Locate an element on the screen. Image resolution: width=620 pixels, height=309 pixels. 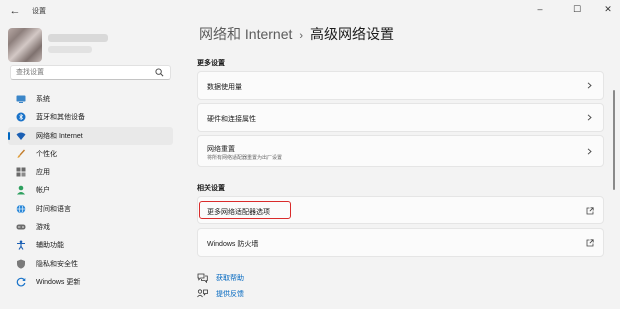
brush-icon is located at coordinates (21, 153).